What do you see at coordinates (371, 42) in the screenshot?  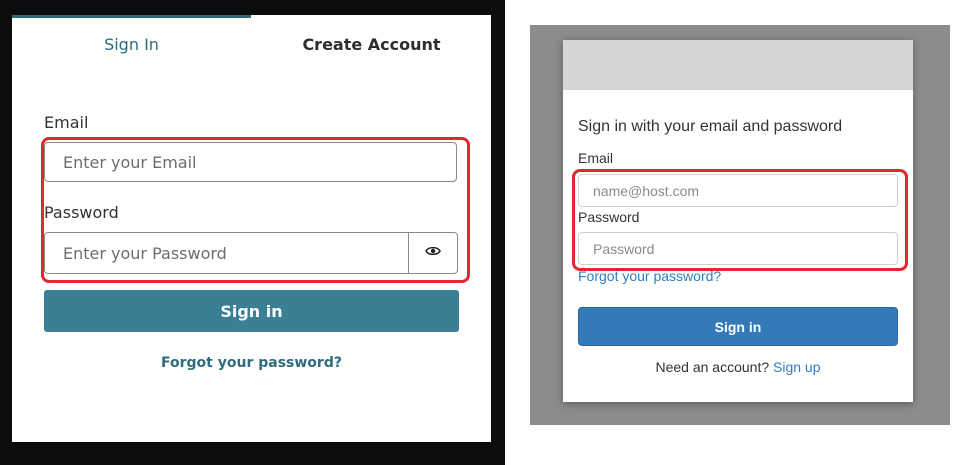 I see `tab-create-account: Create Account` at bounding box center [371, 42].